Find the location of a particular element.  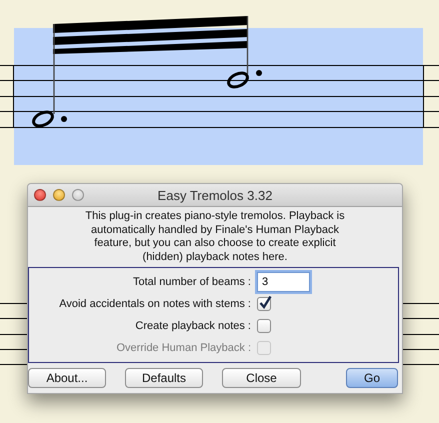

dialog-button: Go is located at coordinates (372, 378).